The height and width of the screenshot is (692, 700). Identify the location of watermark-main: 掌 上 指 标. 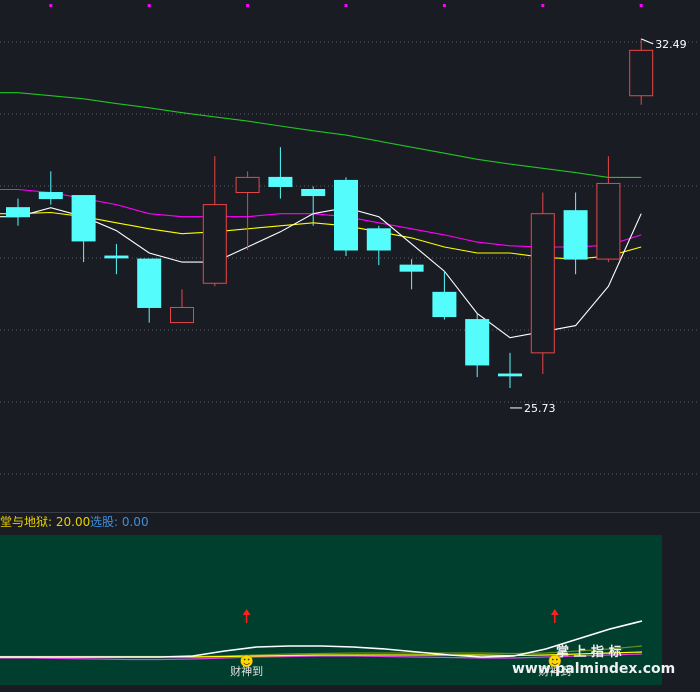
(589, 652).